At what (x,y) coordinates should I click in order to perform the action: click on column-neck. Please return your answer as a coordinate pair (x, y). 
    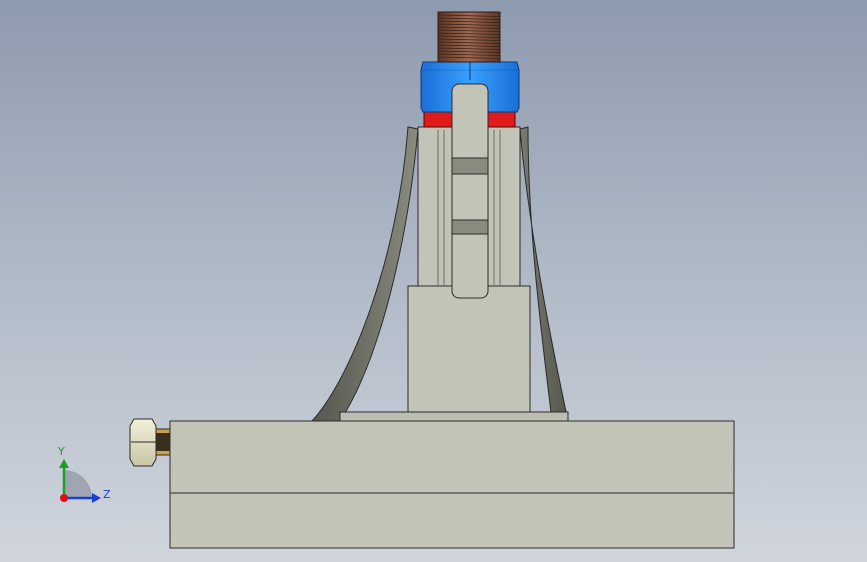
    Looking at the image, I should click on (454, 416).